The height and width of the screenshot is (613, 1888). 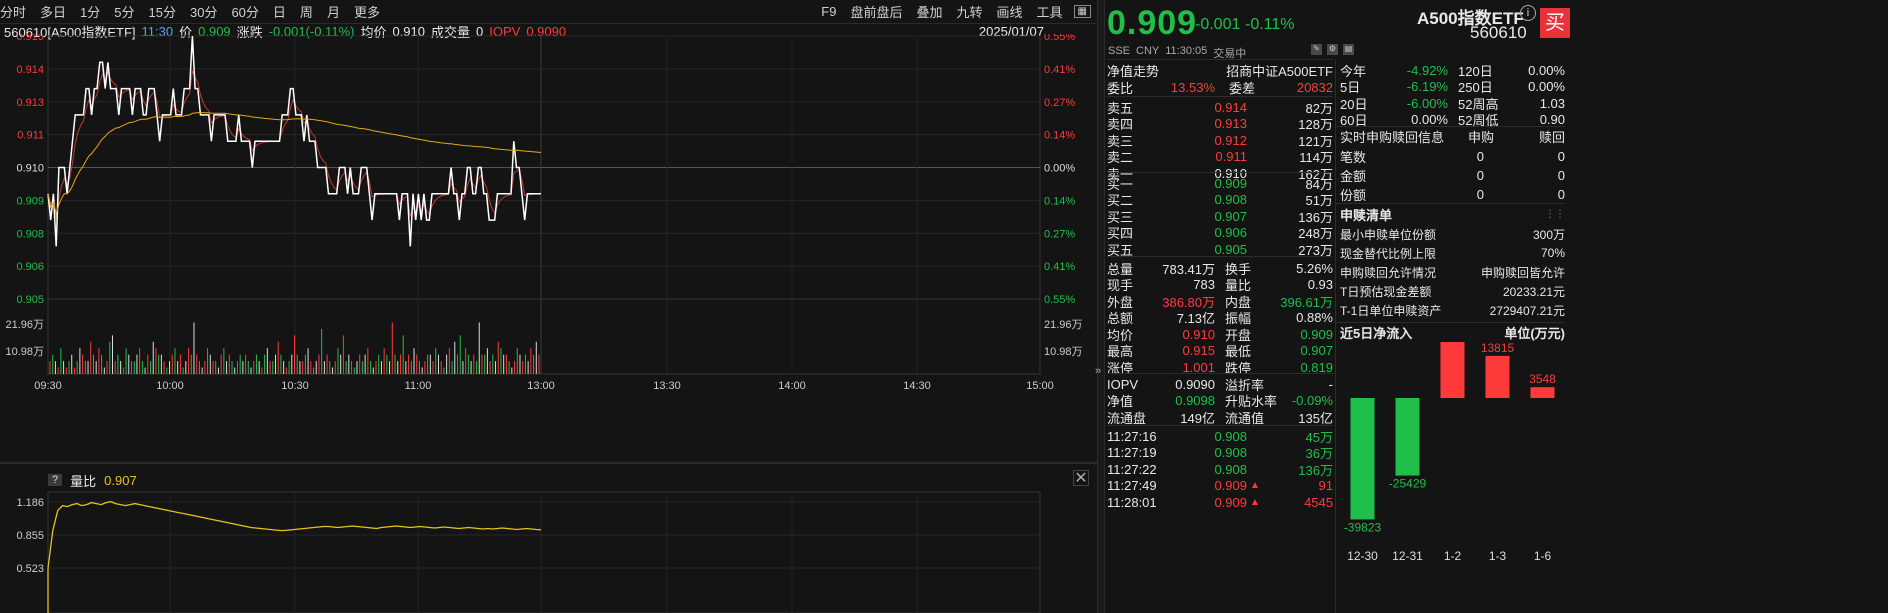 What do you see at coordinates (1220, 87) in the screenshot?
I see `webi-row: 委比 13.53% 委差 20832` at bounding box center [1220, 87].